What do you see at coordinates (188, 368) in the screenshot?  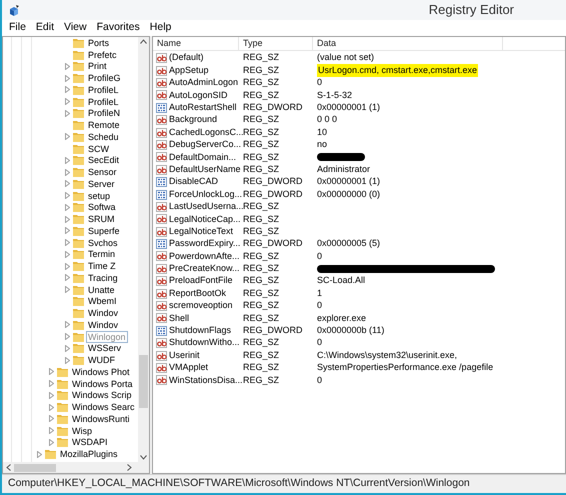 I see `value-name: VMApplet` at bounding box center [188, 368].